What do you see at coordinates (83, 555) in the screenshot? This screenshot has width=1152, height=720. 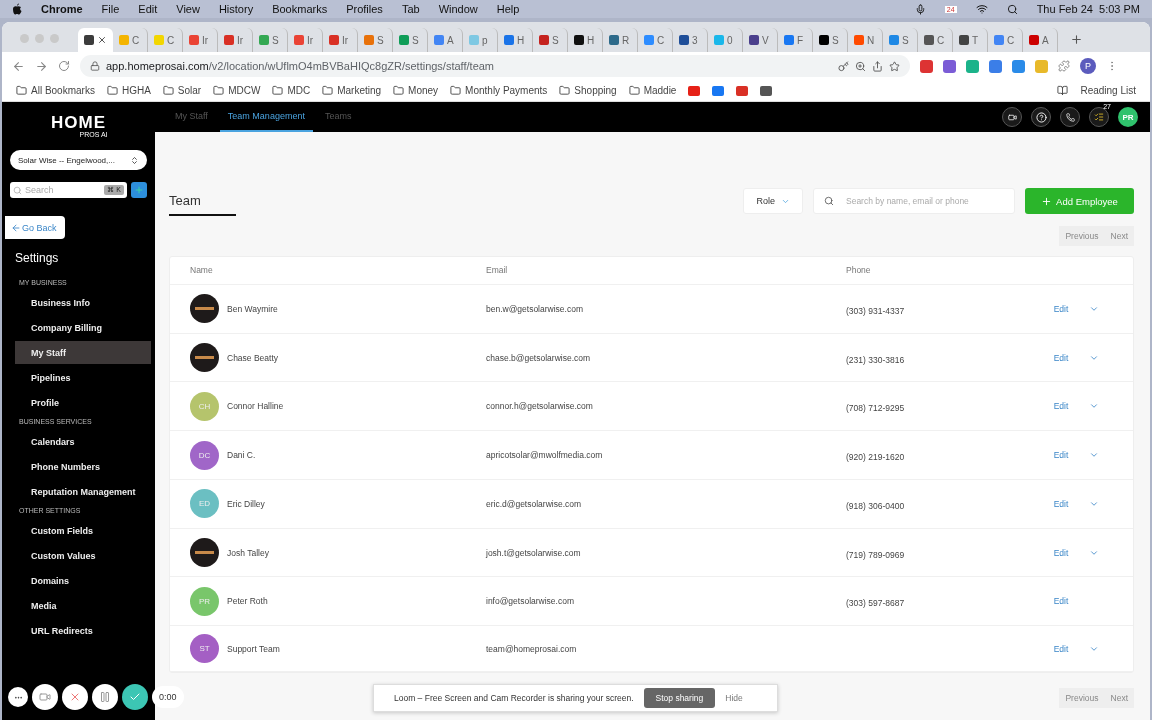 I see `sidebar-item: Custom Values` at bounding box center [83, 555].